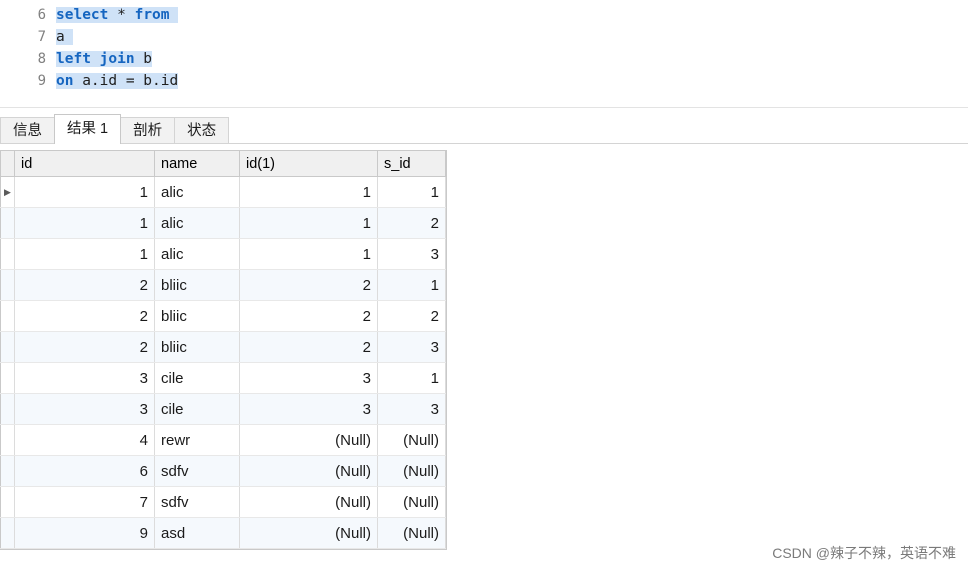 This screenshot has width=968, height=573. What do you see at coordinates (7, 163) in the screenshot?
I see `row-marker-header` at bounding box center [7, 163].